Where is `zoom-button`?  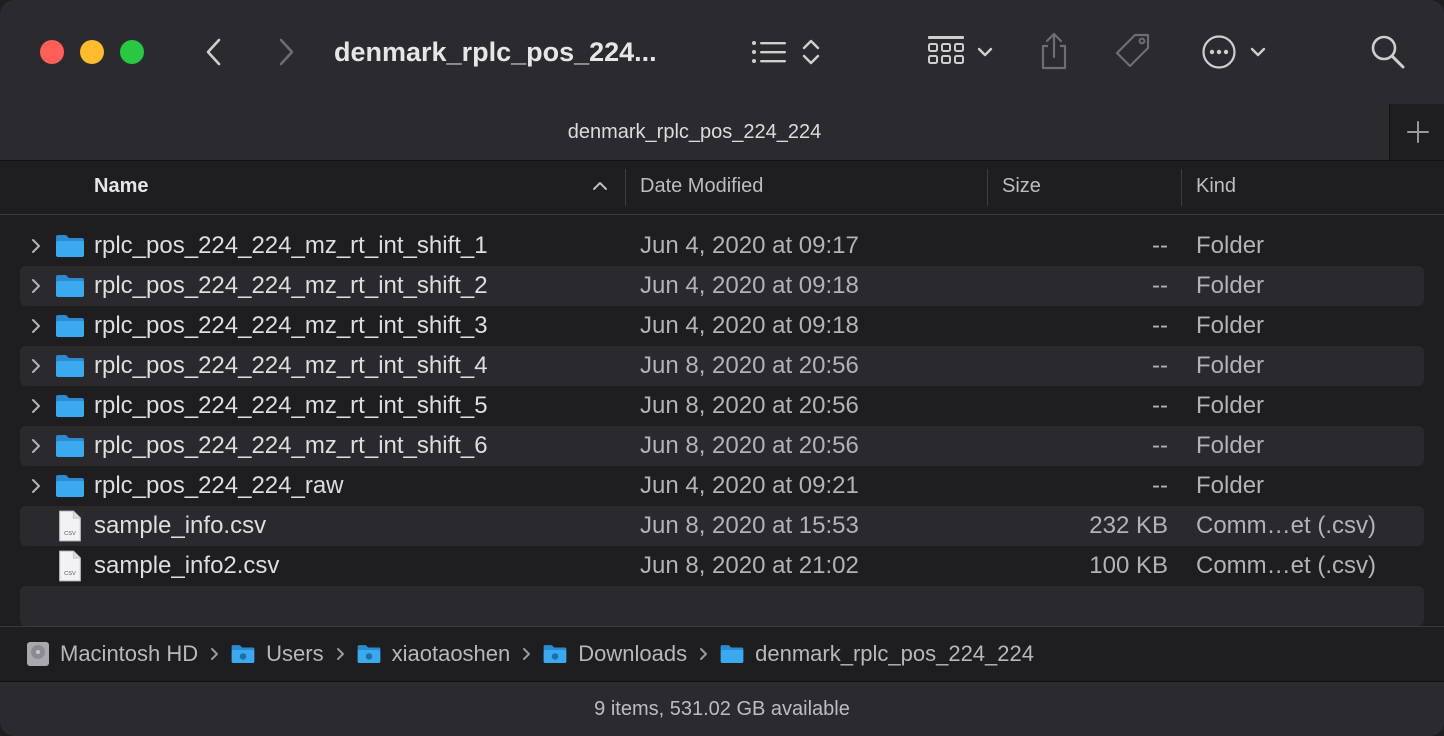 zoom-button is located at coordinates (132, 52).